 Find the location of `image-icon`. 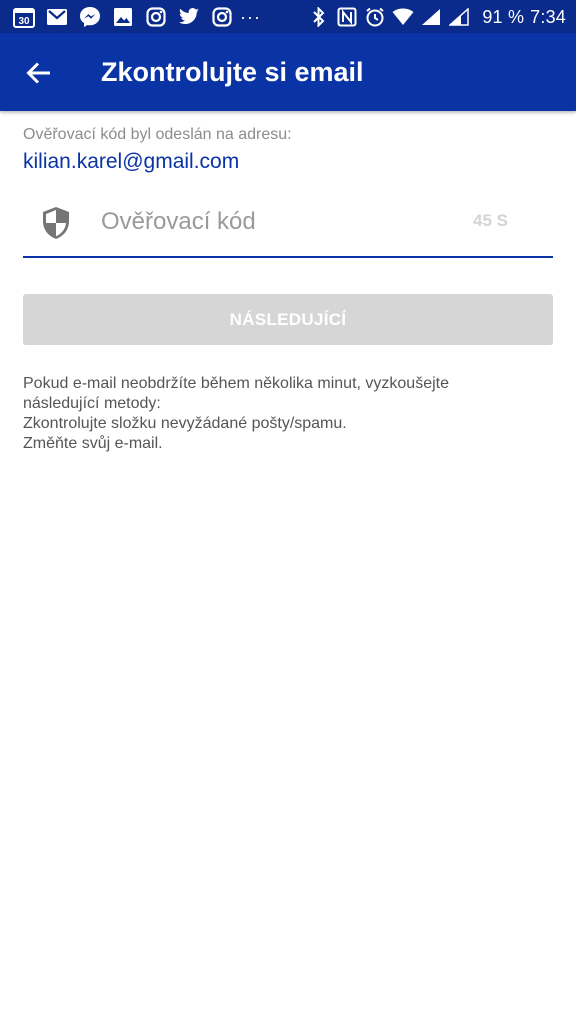

image-icon is located at coordinates (123, 17).